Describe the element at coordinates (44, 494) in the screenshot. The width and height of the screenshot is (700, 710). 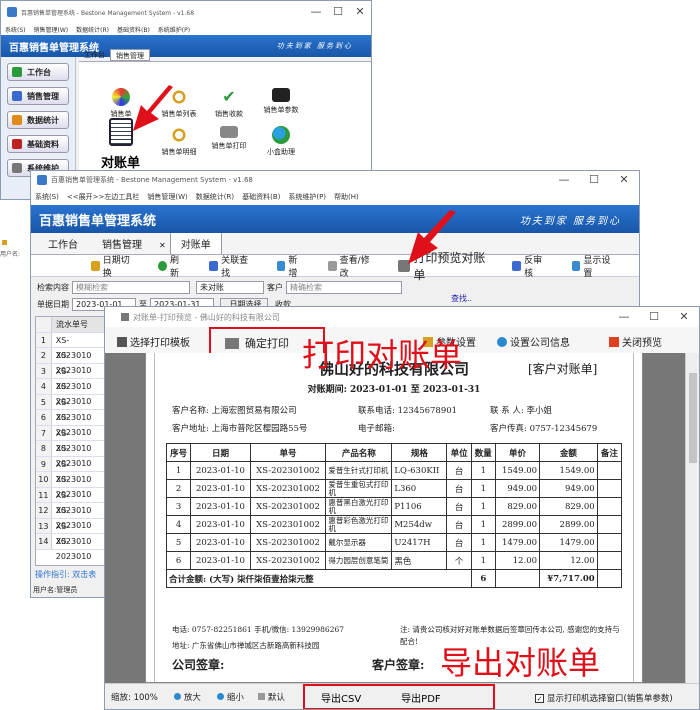
I see `row-number: 11` at that location.